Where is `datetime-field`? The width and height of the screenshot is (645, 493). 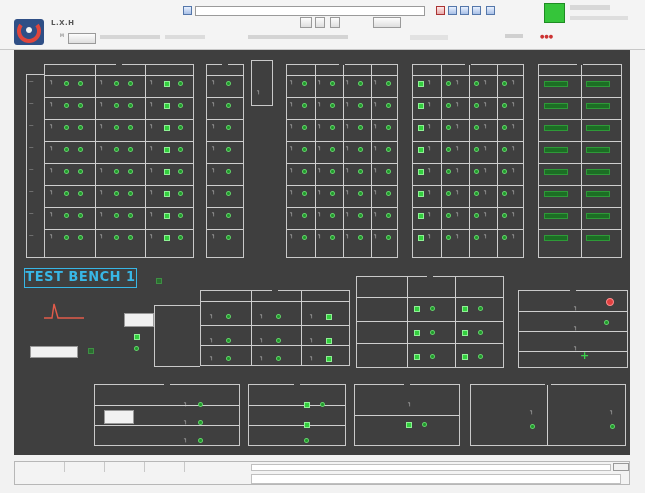
datetime-field is located at coordinates (599, 18).